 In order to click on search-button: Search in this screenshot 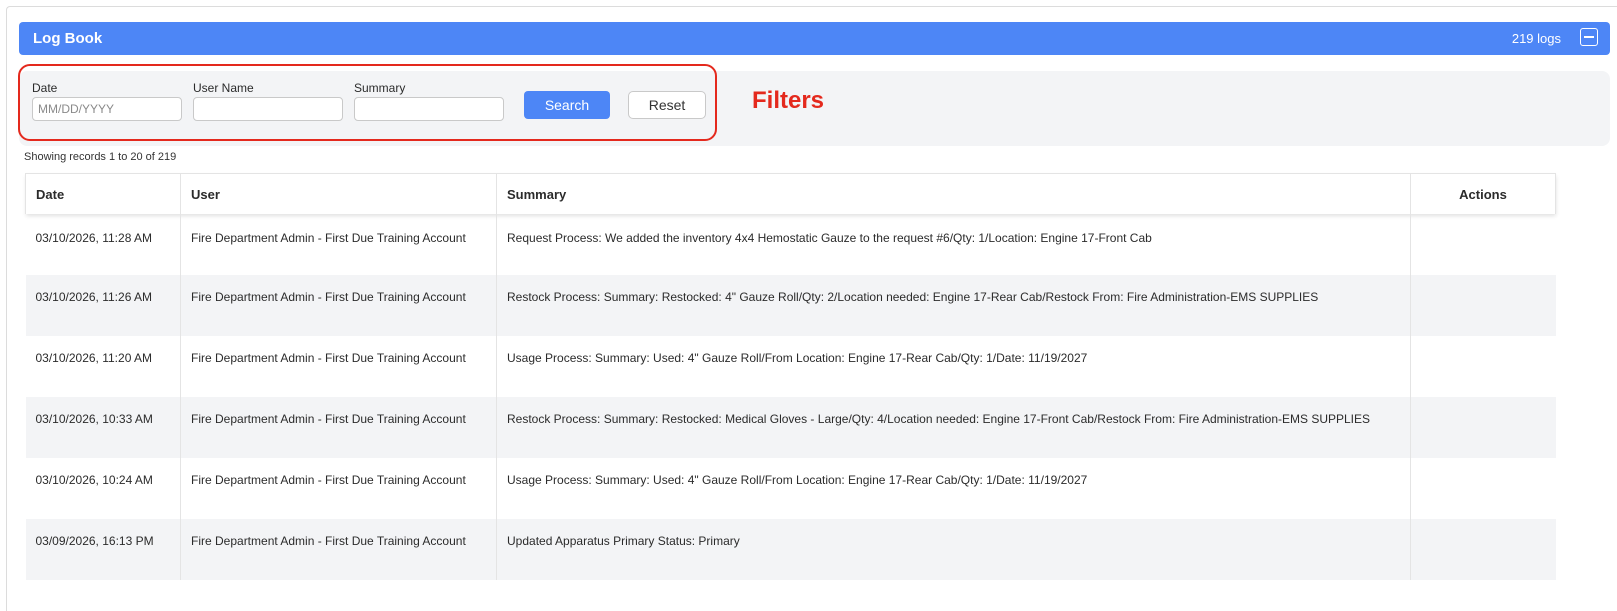, I will do `click(567, 105)`.